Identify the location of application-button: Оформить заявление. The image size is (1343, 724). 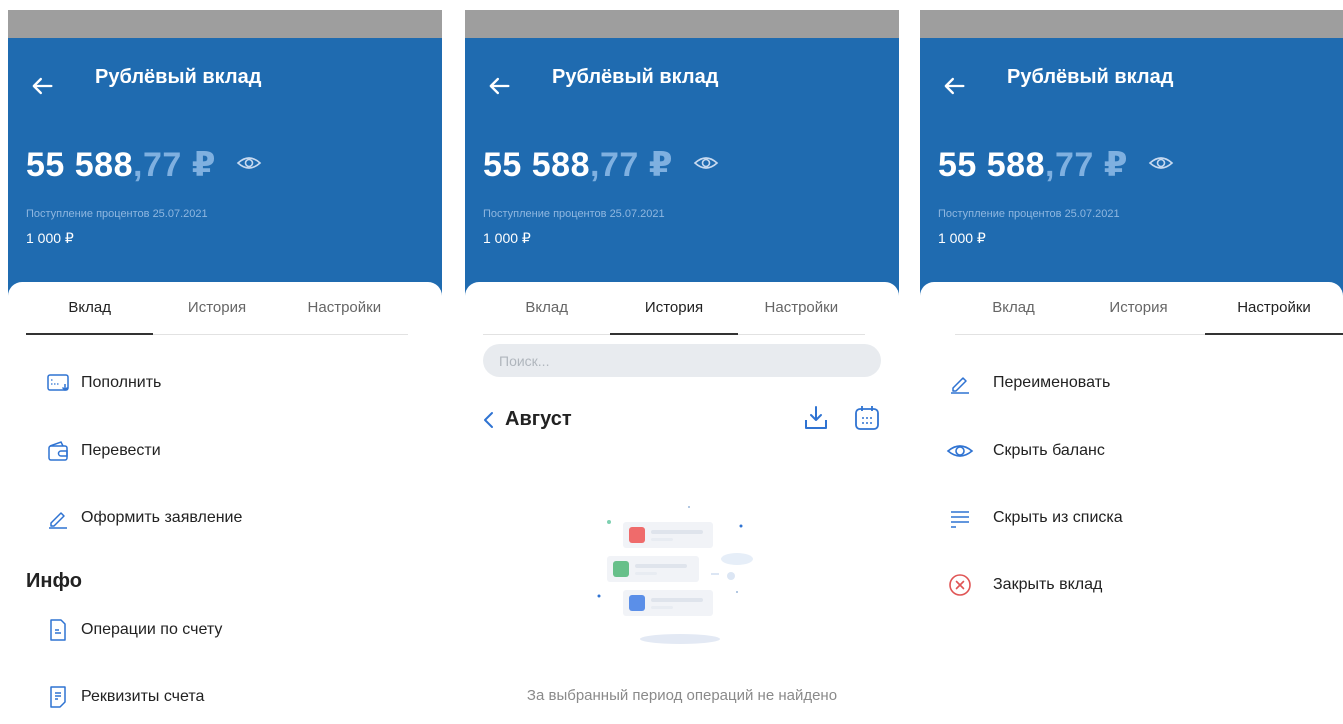
(225, 518).